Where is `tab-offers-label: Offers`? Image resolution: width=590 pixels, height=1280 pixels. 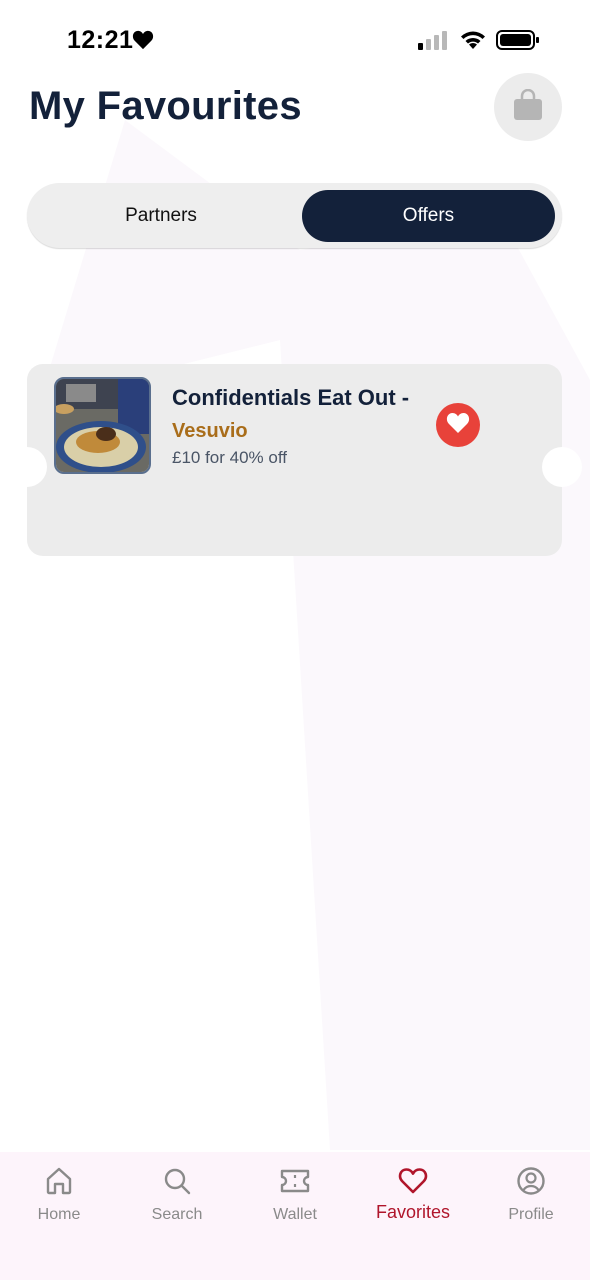 tab-offers-label: Offers is located at coordinates (428, 215).